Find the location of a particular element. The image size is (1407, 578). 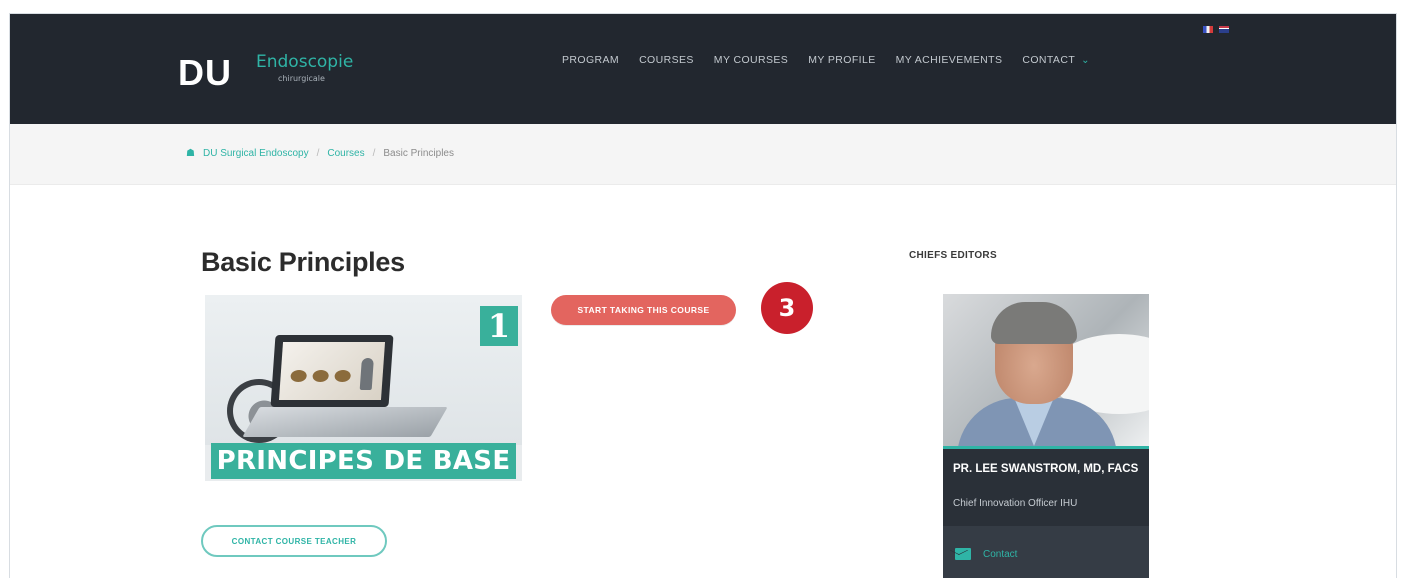

step-number-badge: 3 is located at coordinates (787, 308).